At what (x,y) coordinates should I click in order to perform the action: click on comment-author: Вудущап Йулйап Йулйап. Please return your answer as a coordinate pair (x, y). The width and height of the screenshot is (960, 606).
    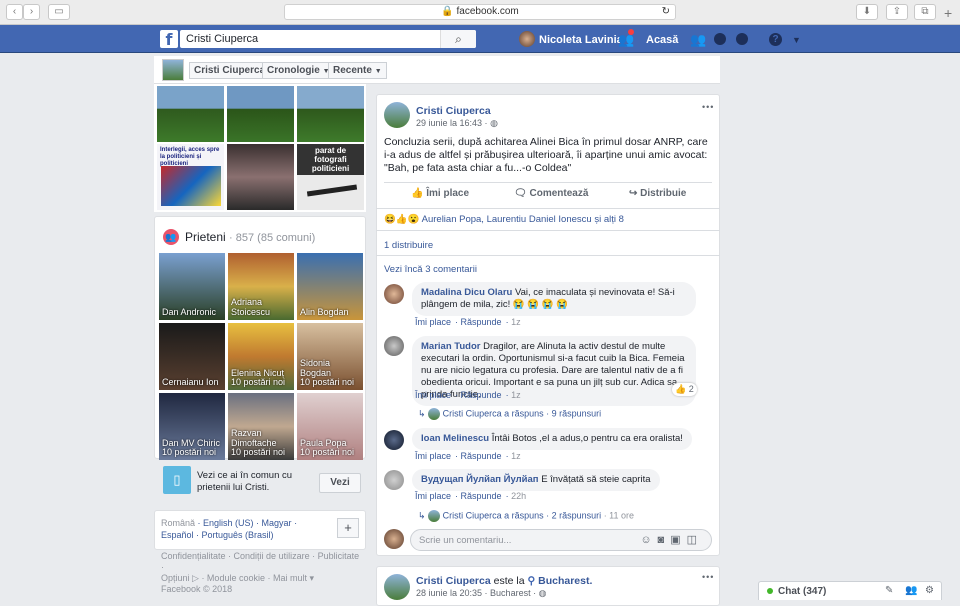
    Looking at the image, I should click on (480, 479).